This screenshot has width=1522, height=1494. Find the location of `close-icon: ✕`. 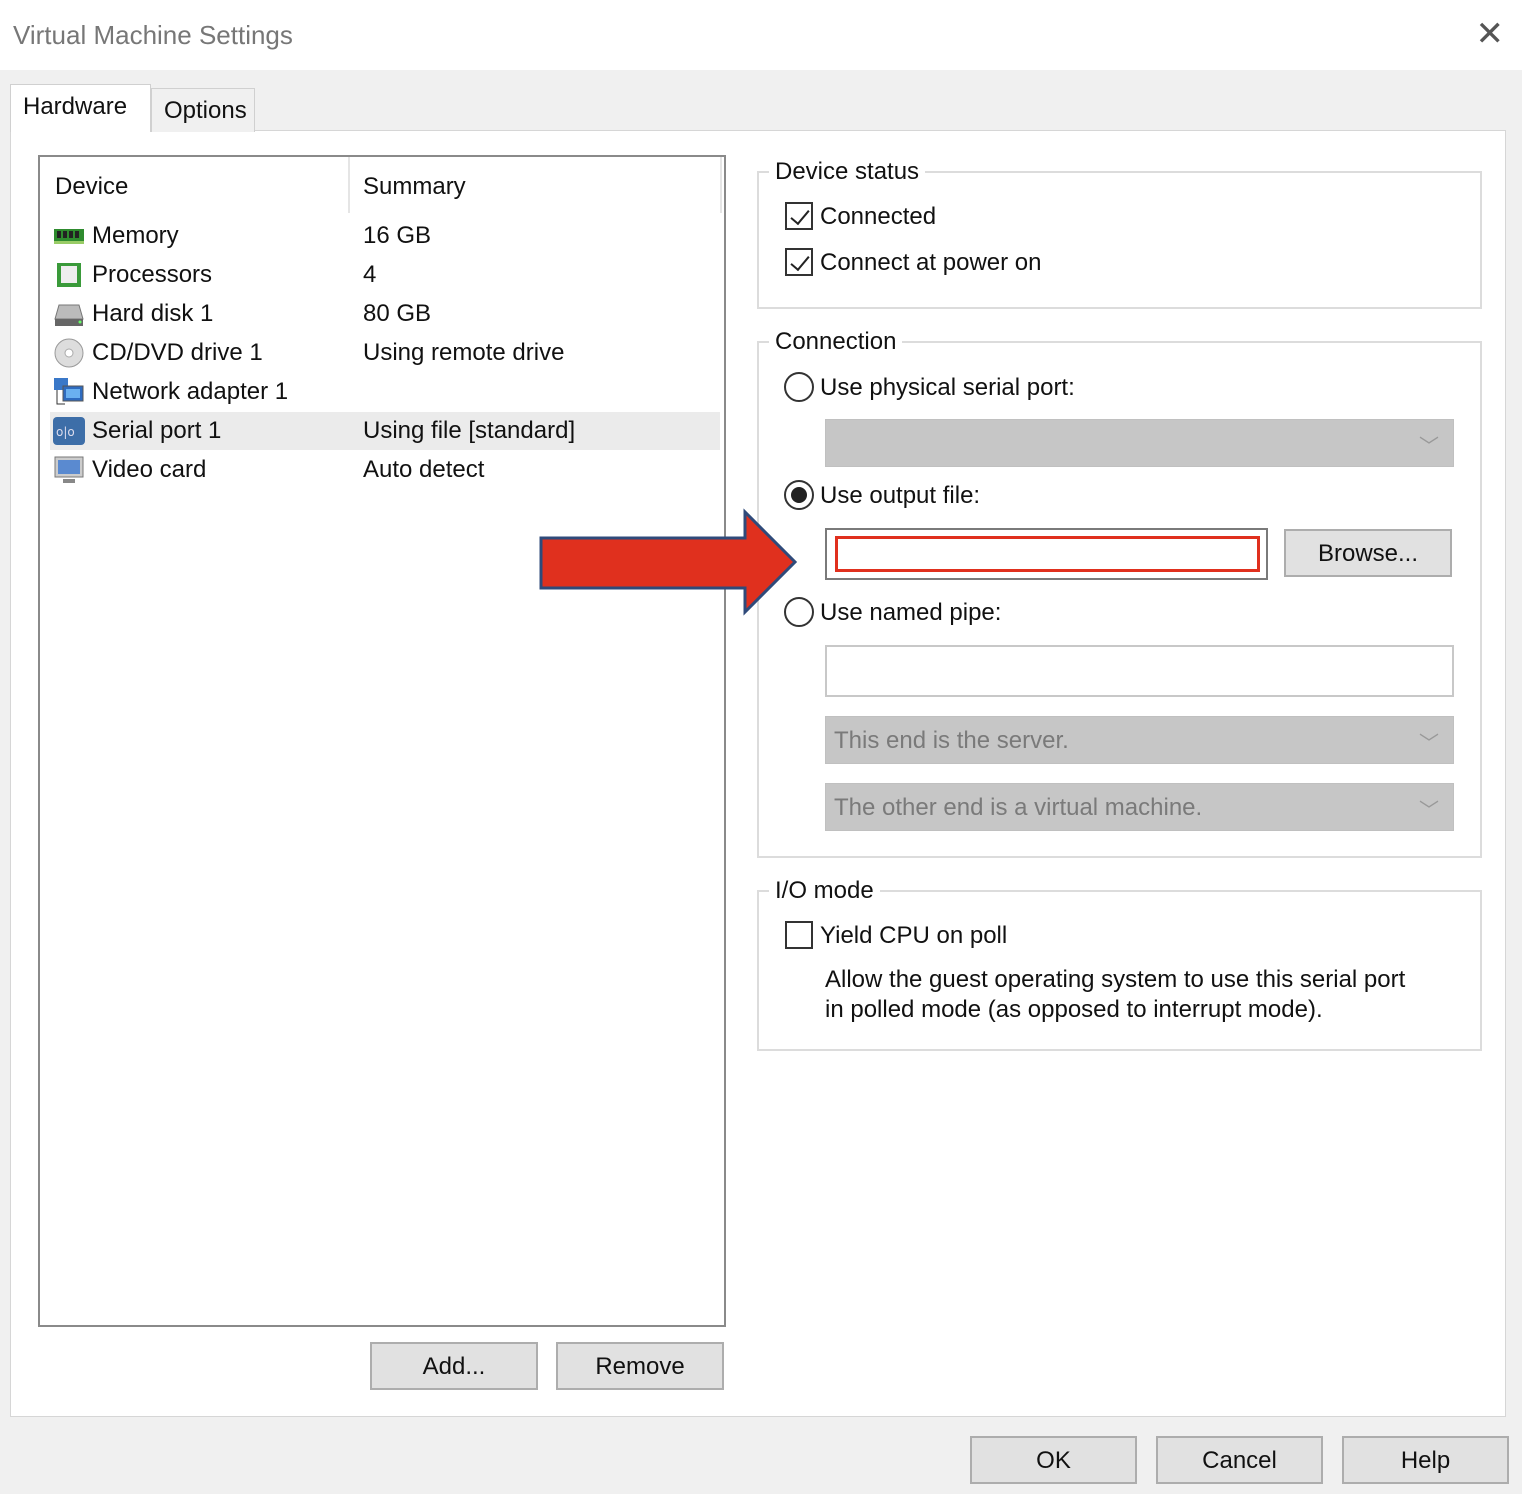

close-icon: ✕ is located at coordinates (1490, 34).